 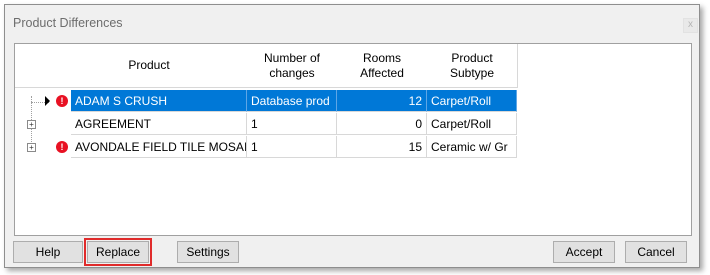 I want to click on header-rooms-label: Rooms Affected, so click(x=382, y=65).